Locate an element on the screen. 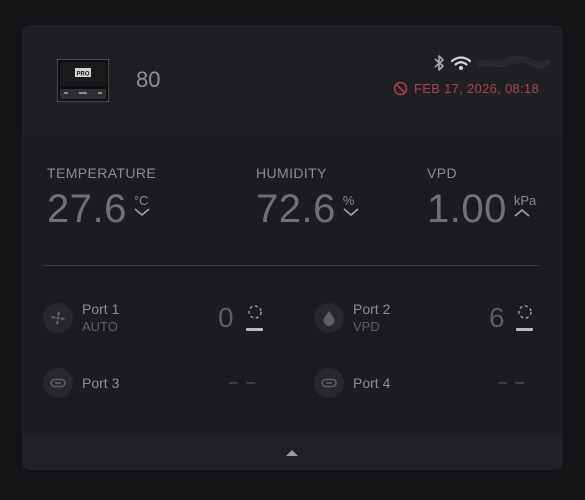 Image resolution: width=585 pixels, height=500 pixels. fan-icon is located at coordinates (58, 317).